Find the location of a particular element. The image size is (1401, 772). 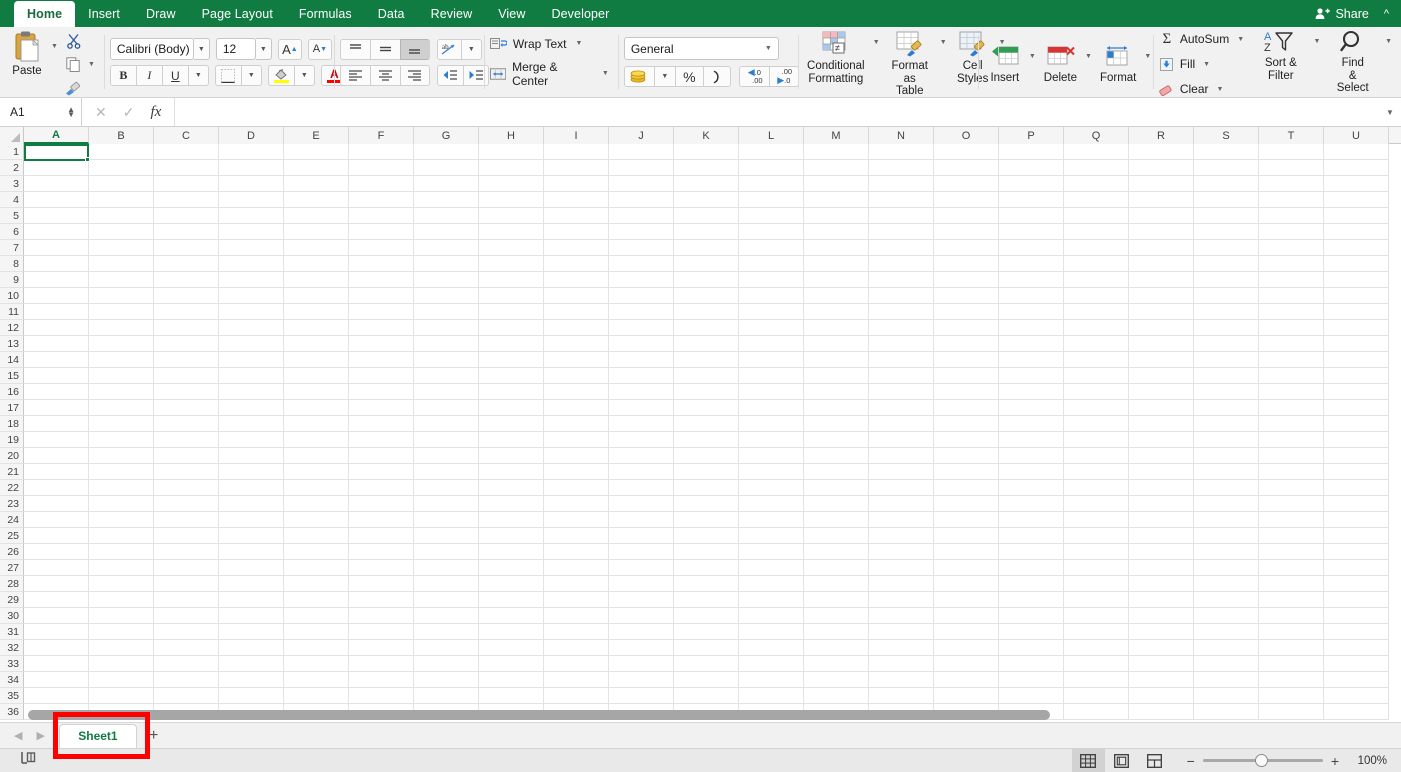

cell-T25 is located at coordinates (1291, 536).